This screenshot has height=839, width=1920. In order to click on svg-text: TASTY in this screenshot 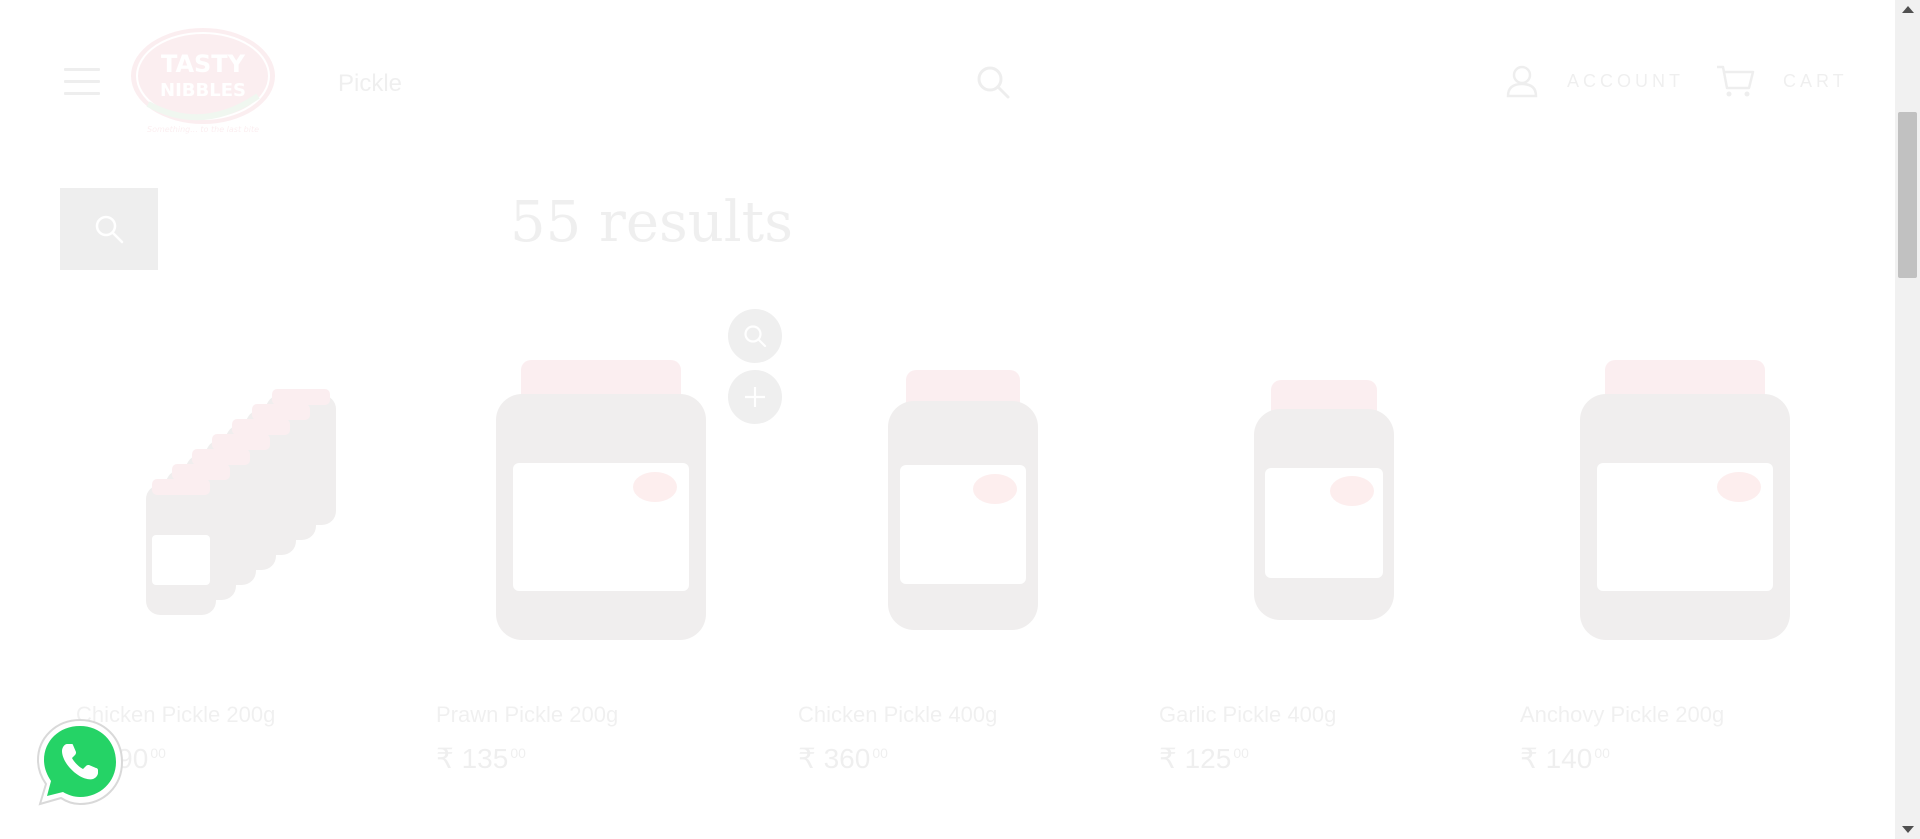, I will do `click(203, 64)`.